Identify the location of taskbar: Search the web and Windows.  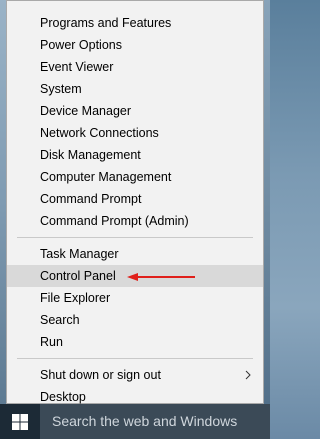
(135, 421).